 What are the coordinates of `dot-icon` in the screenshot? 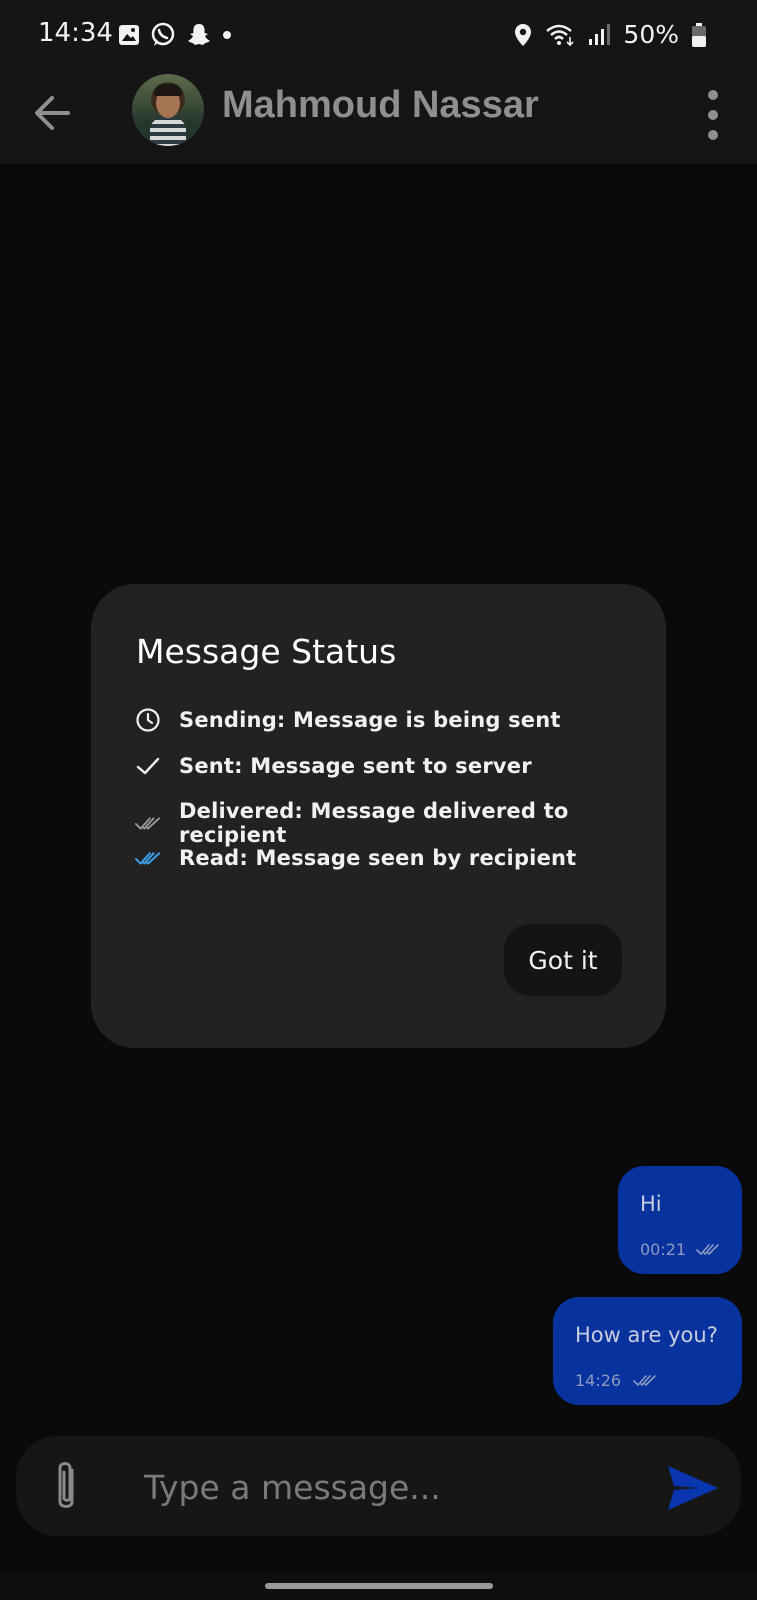 It's located at (227, 35).